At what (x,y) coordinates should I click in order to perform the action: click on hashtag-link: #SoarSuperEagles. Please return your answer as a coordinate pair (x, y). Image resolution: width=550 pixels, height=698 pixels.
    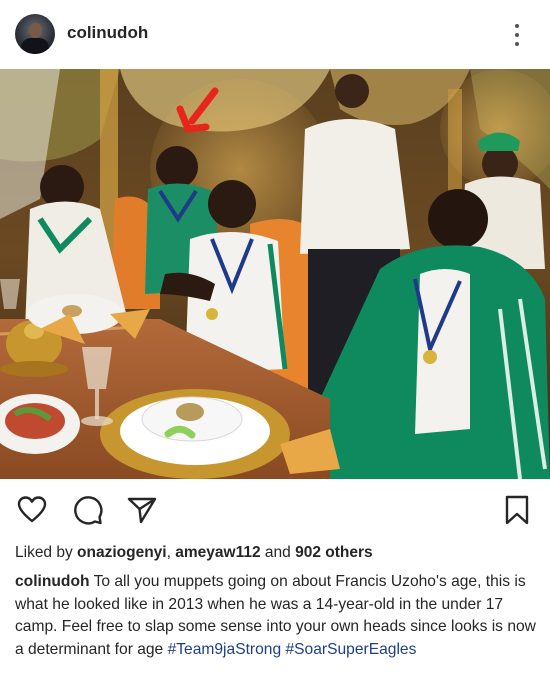
    Looking at the image, I should click on (350, 649).